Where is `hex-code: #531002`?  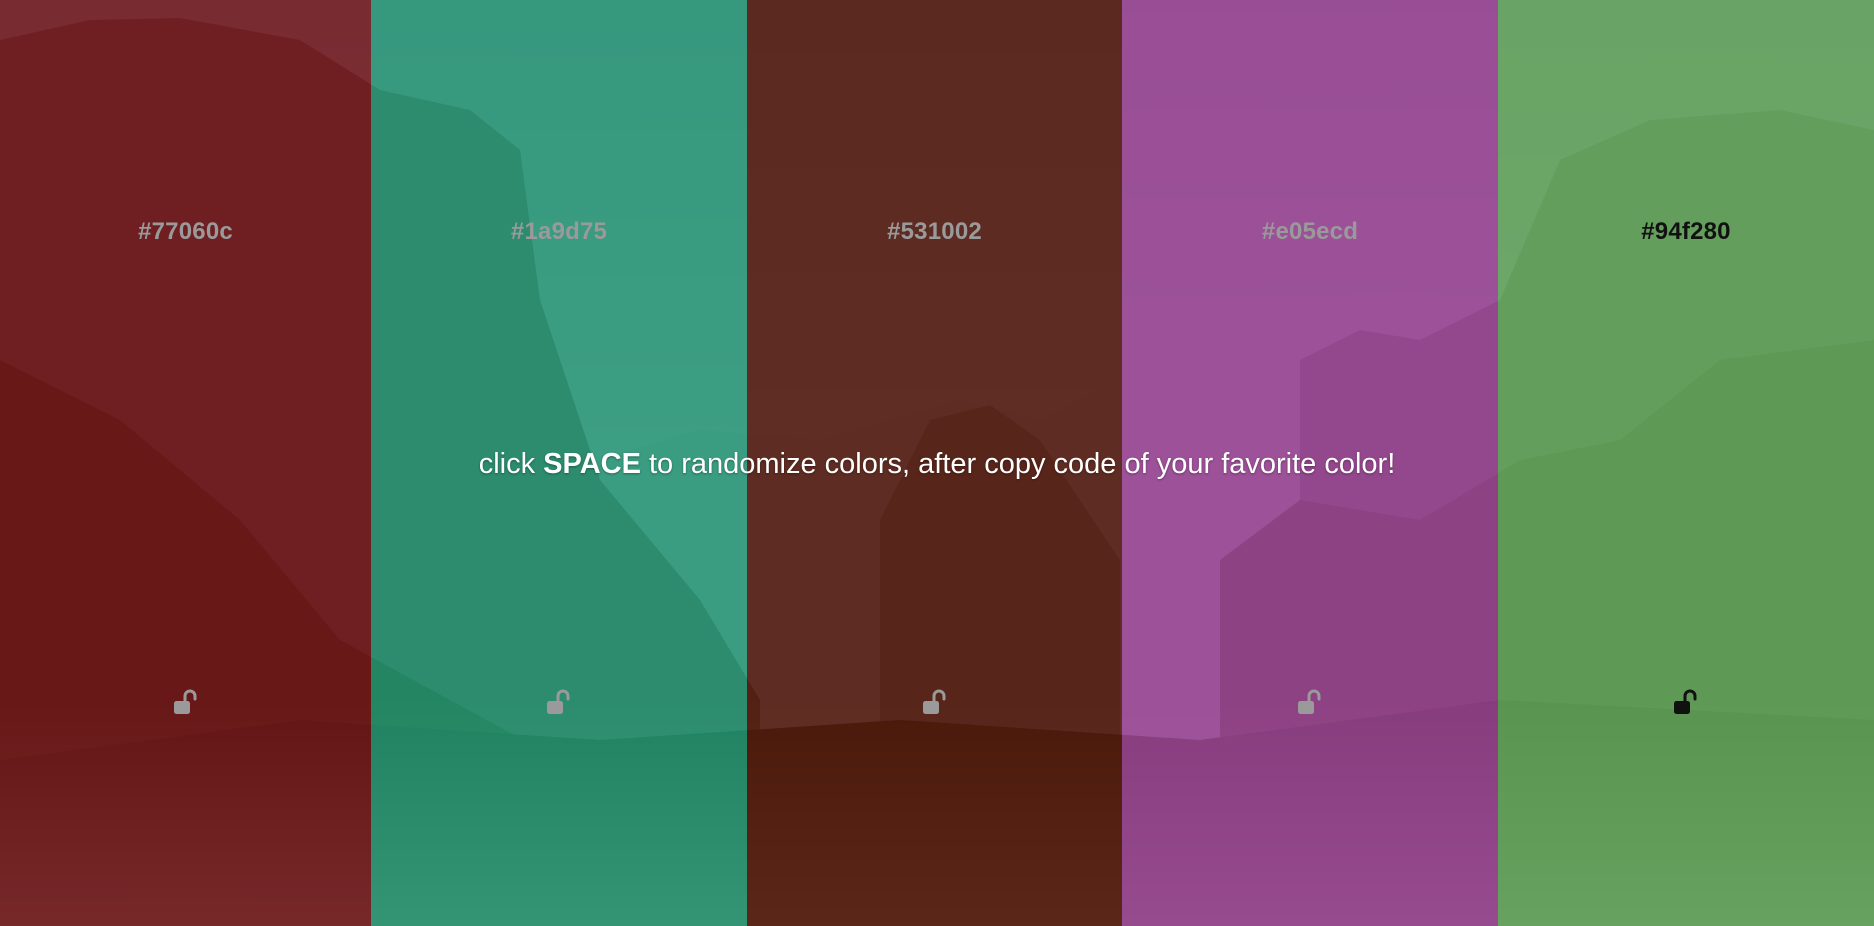 hex-code: #531002 is located at coordinates (934, 232).